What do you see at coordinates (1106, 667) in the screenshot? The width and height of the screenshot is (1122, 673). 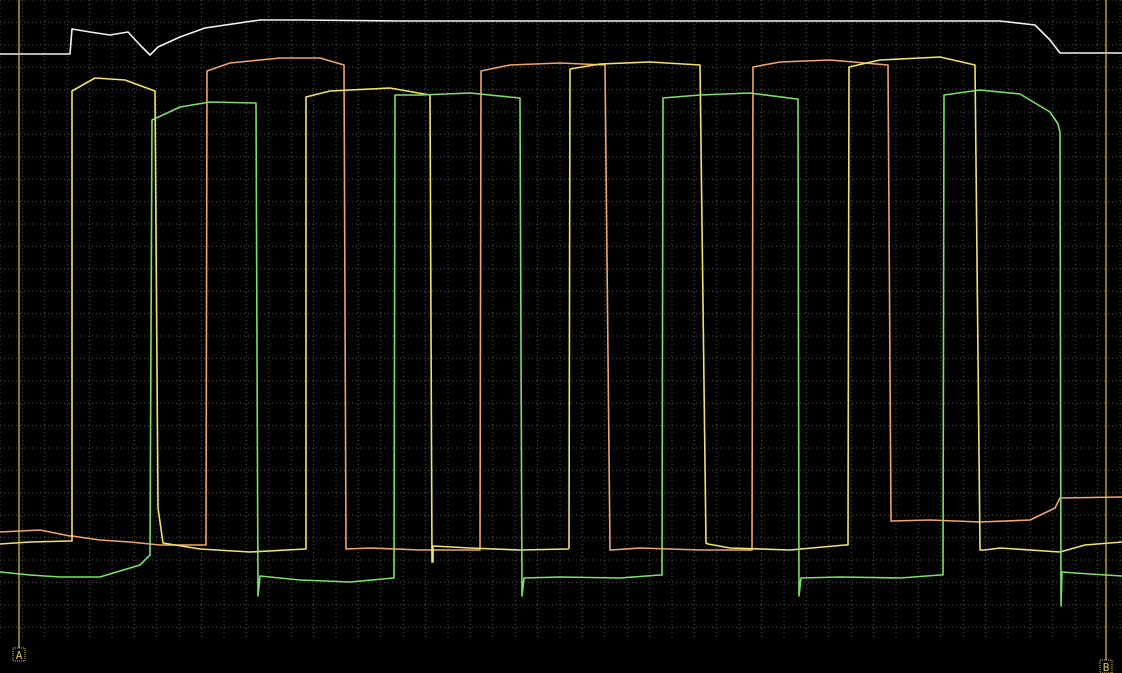 I see `cursor-label-b: B` at bounding box center [1106, 667].